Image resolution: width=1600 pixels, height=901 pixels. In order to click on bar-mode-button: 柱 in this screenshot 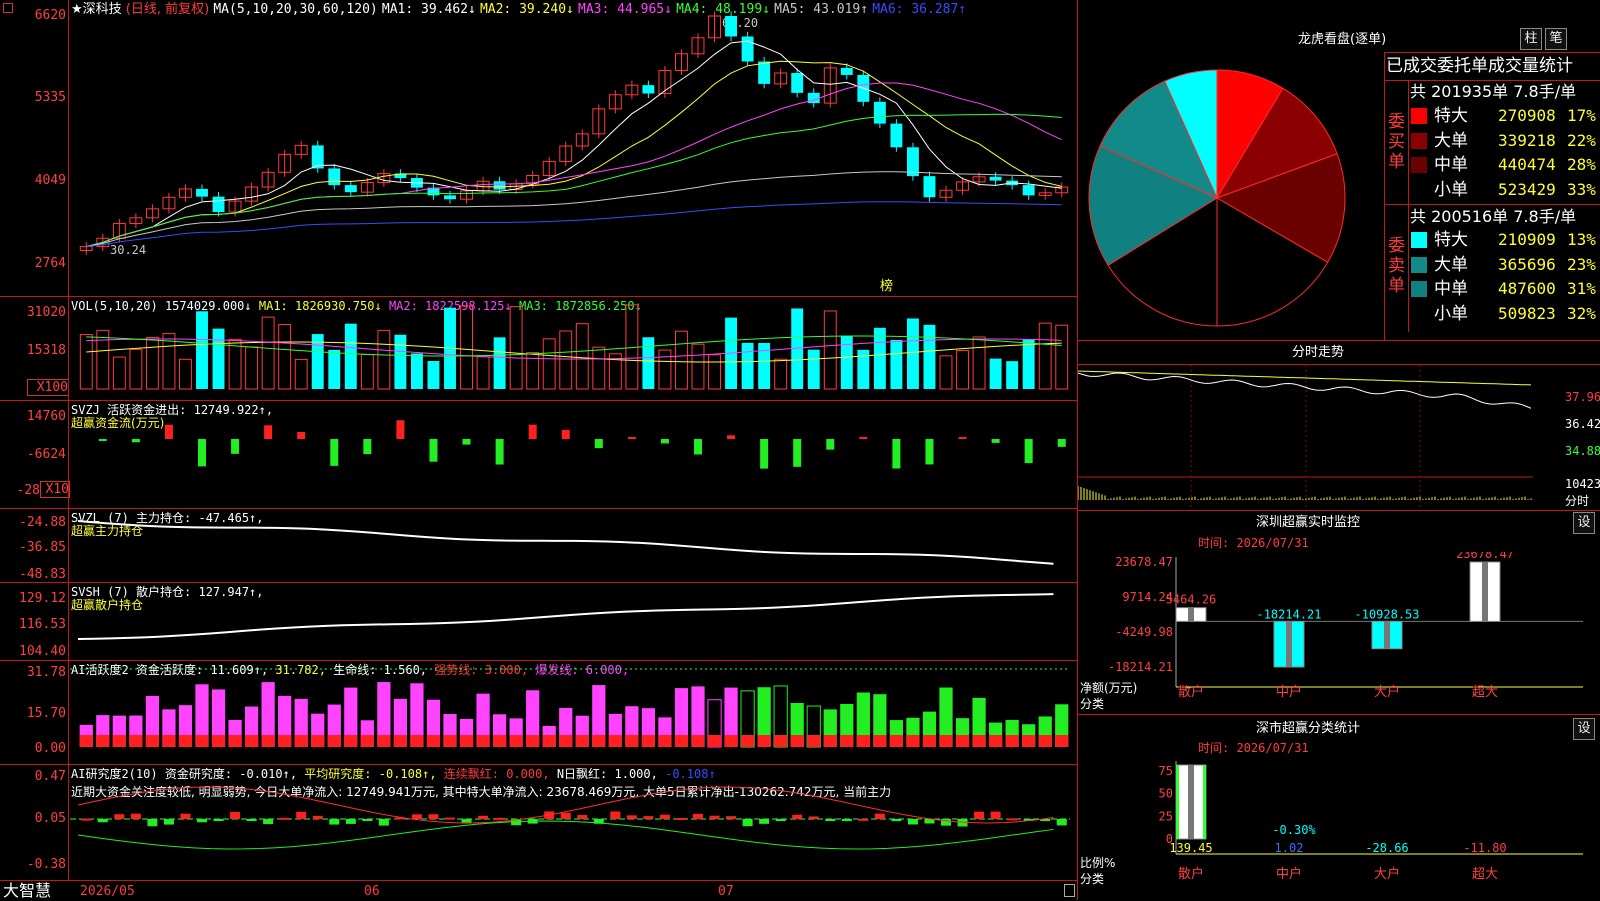, I will do `click(1531, 39)`.